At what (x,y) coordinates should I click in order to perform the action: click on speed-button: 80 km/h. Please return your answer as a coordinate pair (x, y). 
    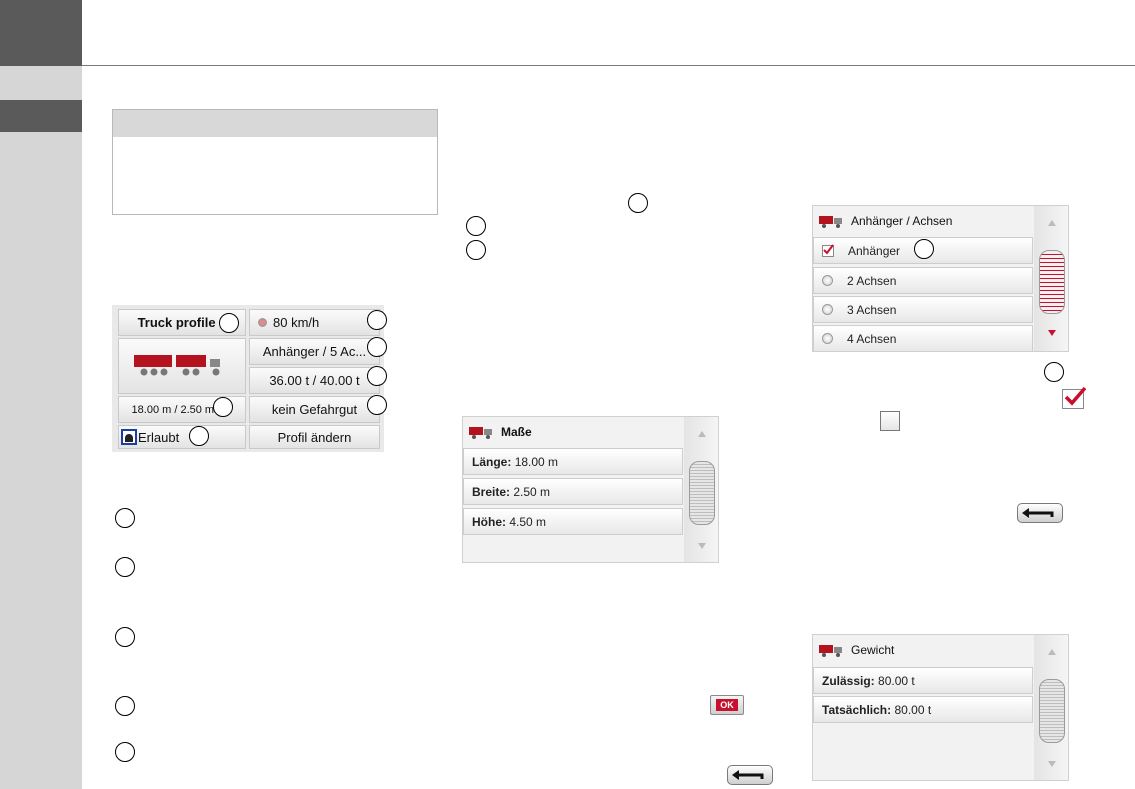
    Looking at the image, I should click on (314, 322).